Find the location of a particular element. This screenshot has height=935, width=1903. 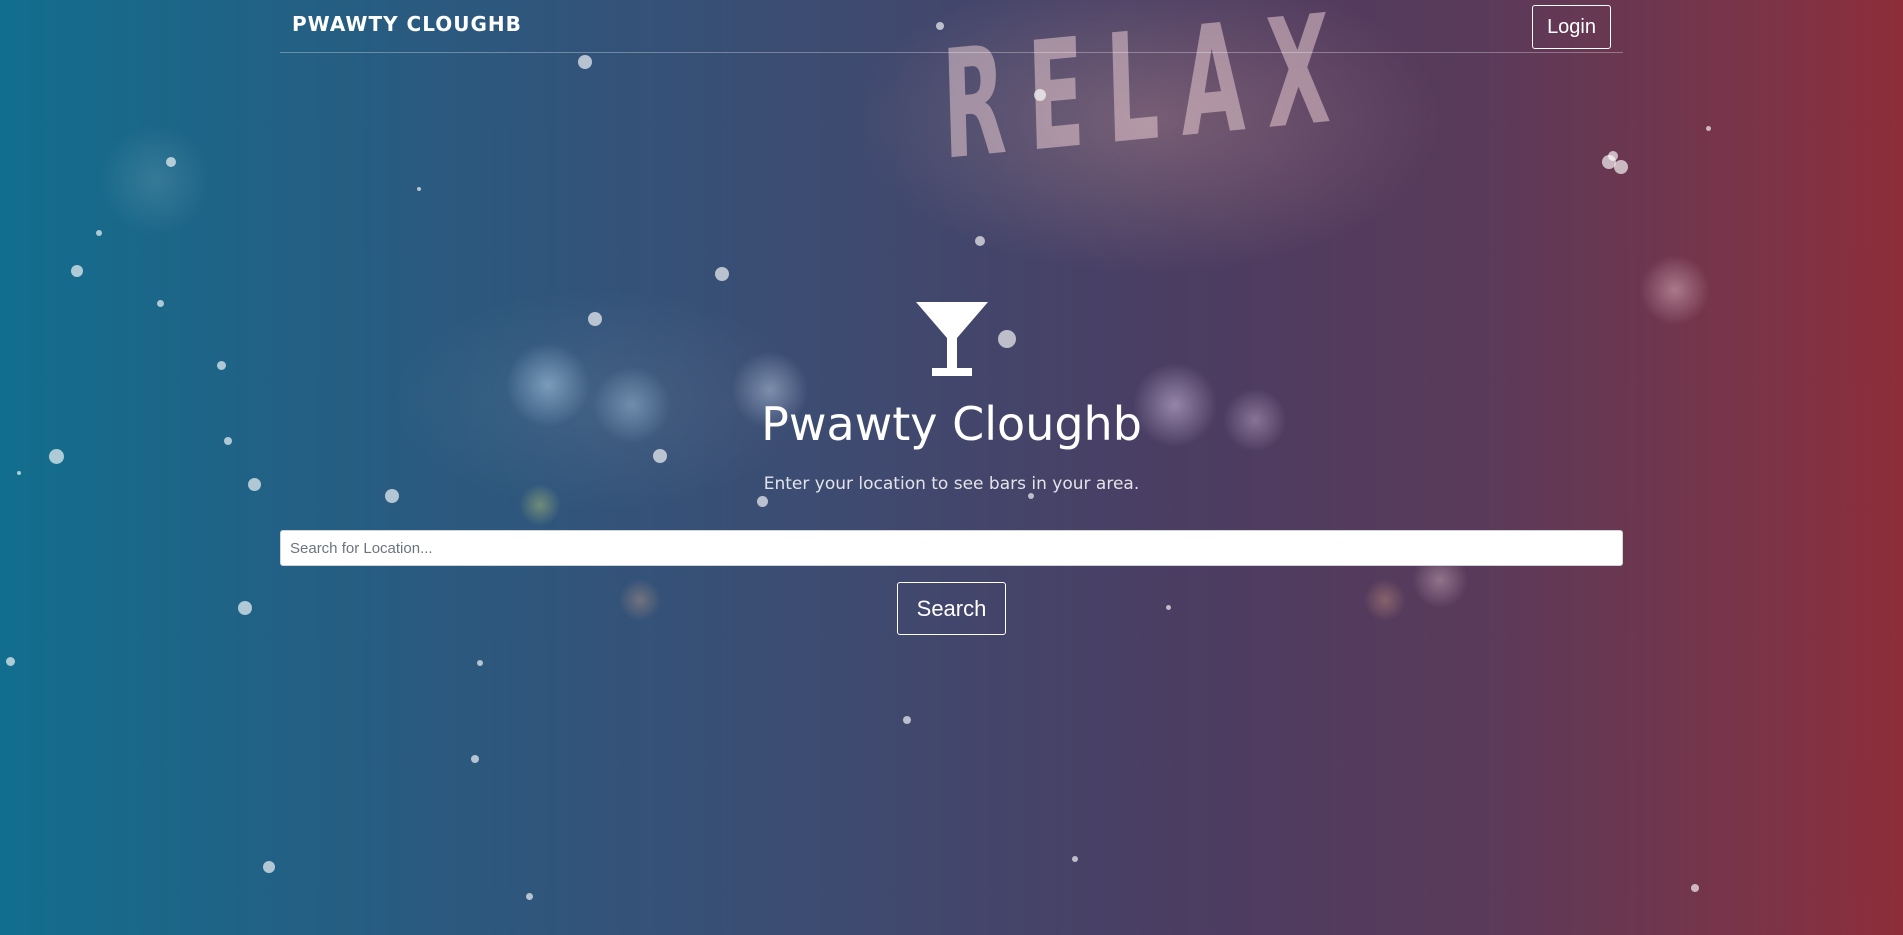

hero-title: Pwawty Cloughb is located at coordinates (951, 424).